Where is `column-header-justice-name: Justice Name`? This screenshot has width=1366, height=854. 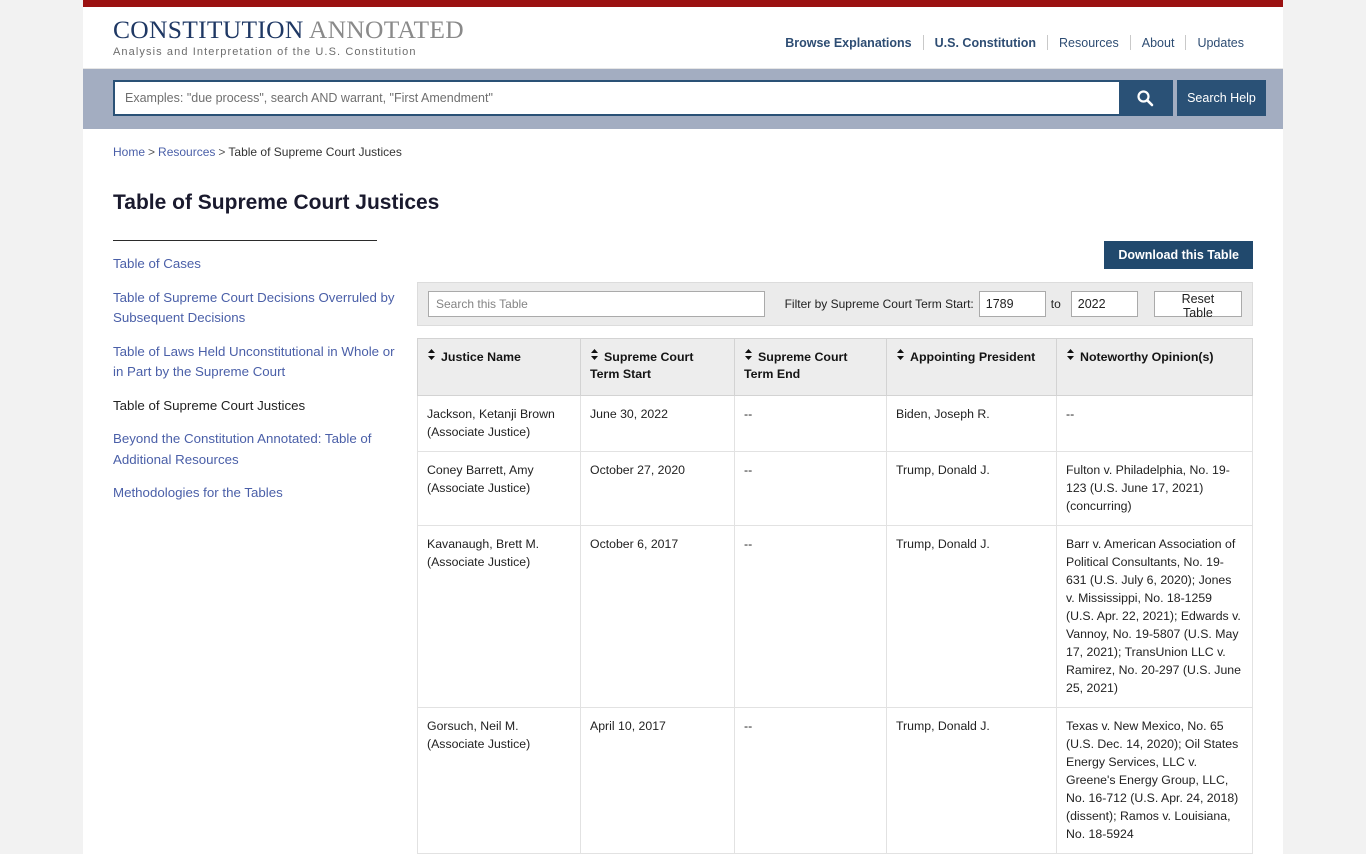 column-header-justice-name: Justice Name is located at coordinates (499, 367).